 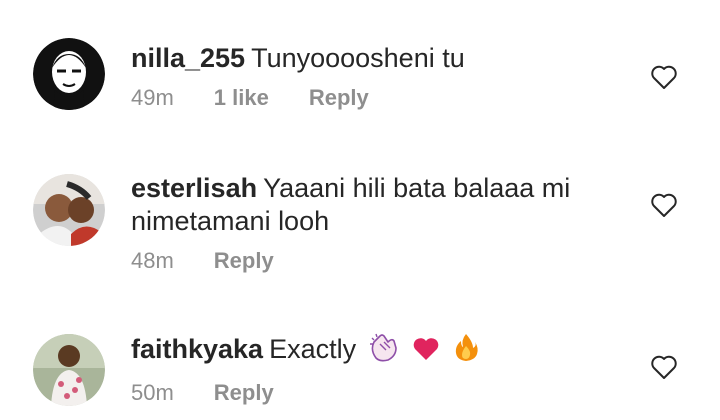 What do you see at coordinates (152, 392) in the screenshot?
I see `comment-timestamp: 50m` at bounding box center [152, 392].